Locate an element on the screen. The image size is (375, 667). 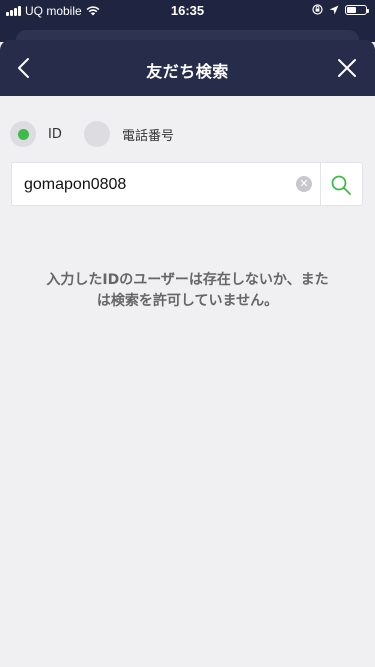
radio-phone-label: 電話番号 is located at coordinates (148, 136).